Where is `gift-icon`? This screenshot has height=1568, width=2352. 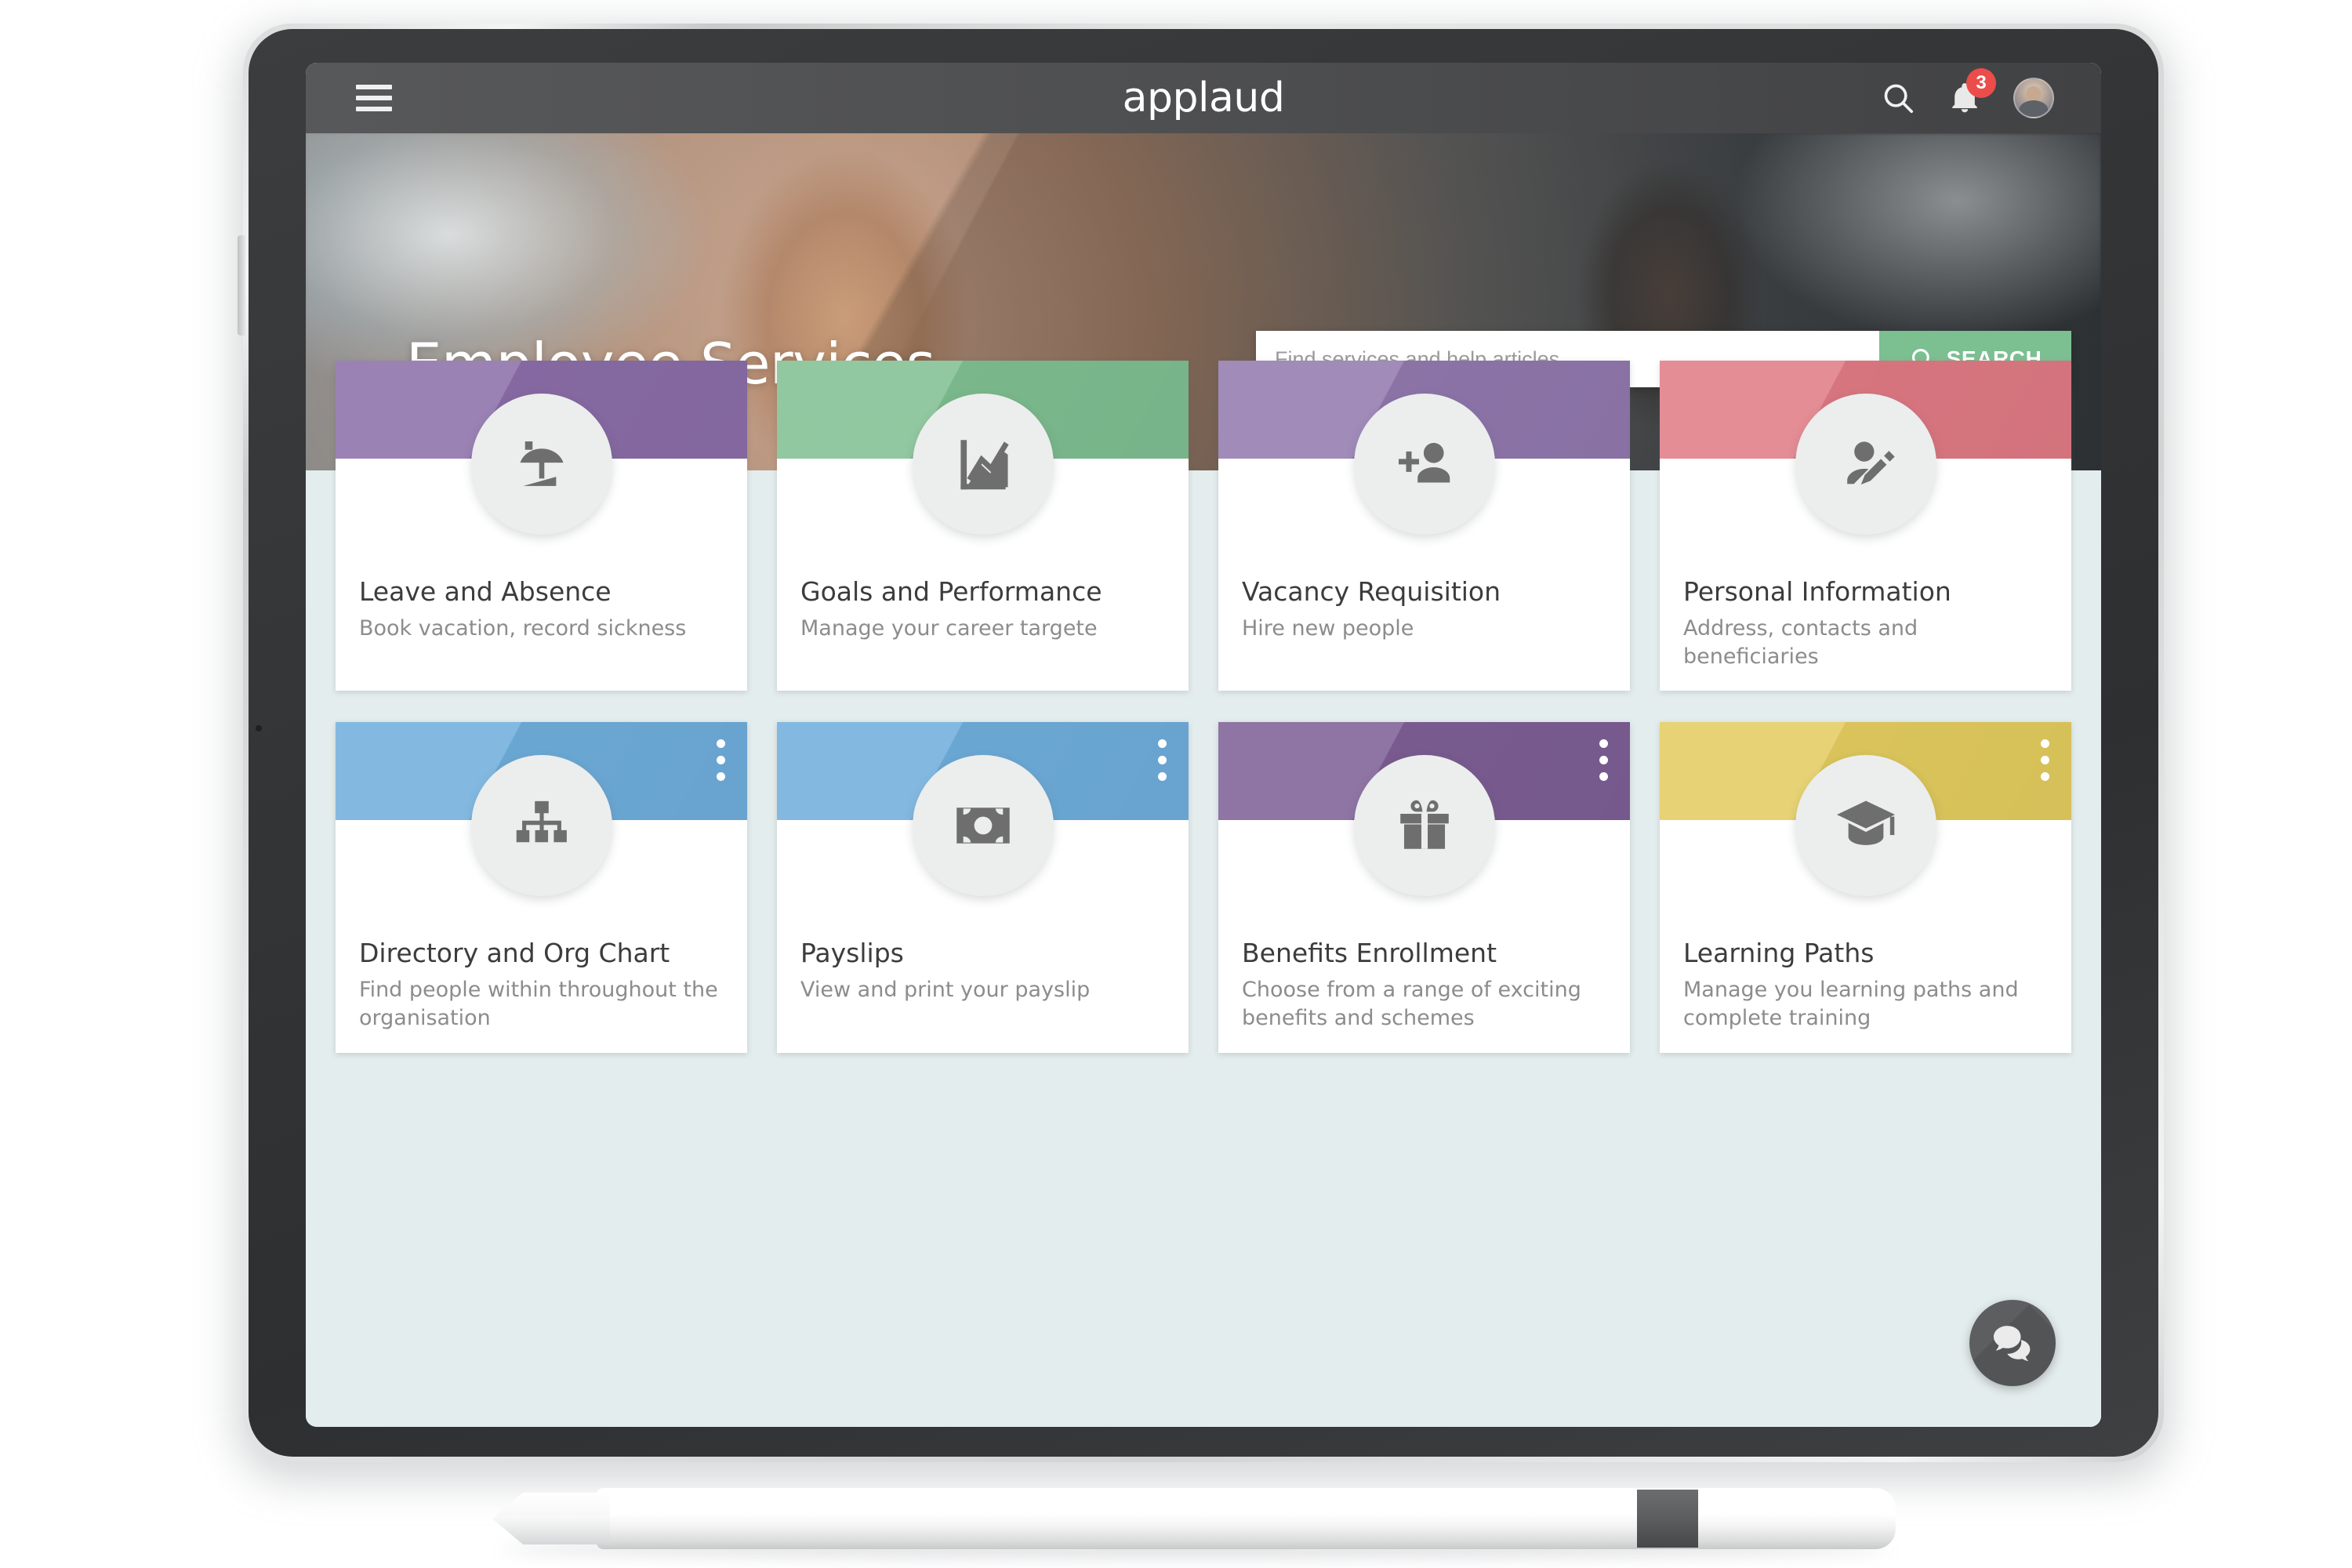
gift-icon is located at coordinates (1424, 826).